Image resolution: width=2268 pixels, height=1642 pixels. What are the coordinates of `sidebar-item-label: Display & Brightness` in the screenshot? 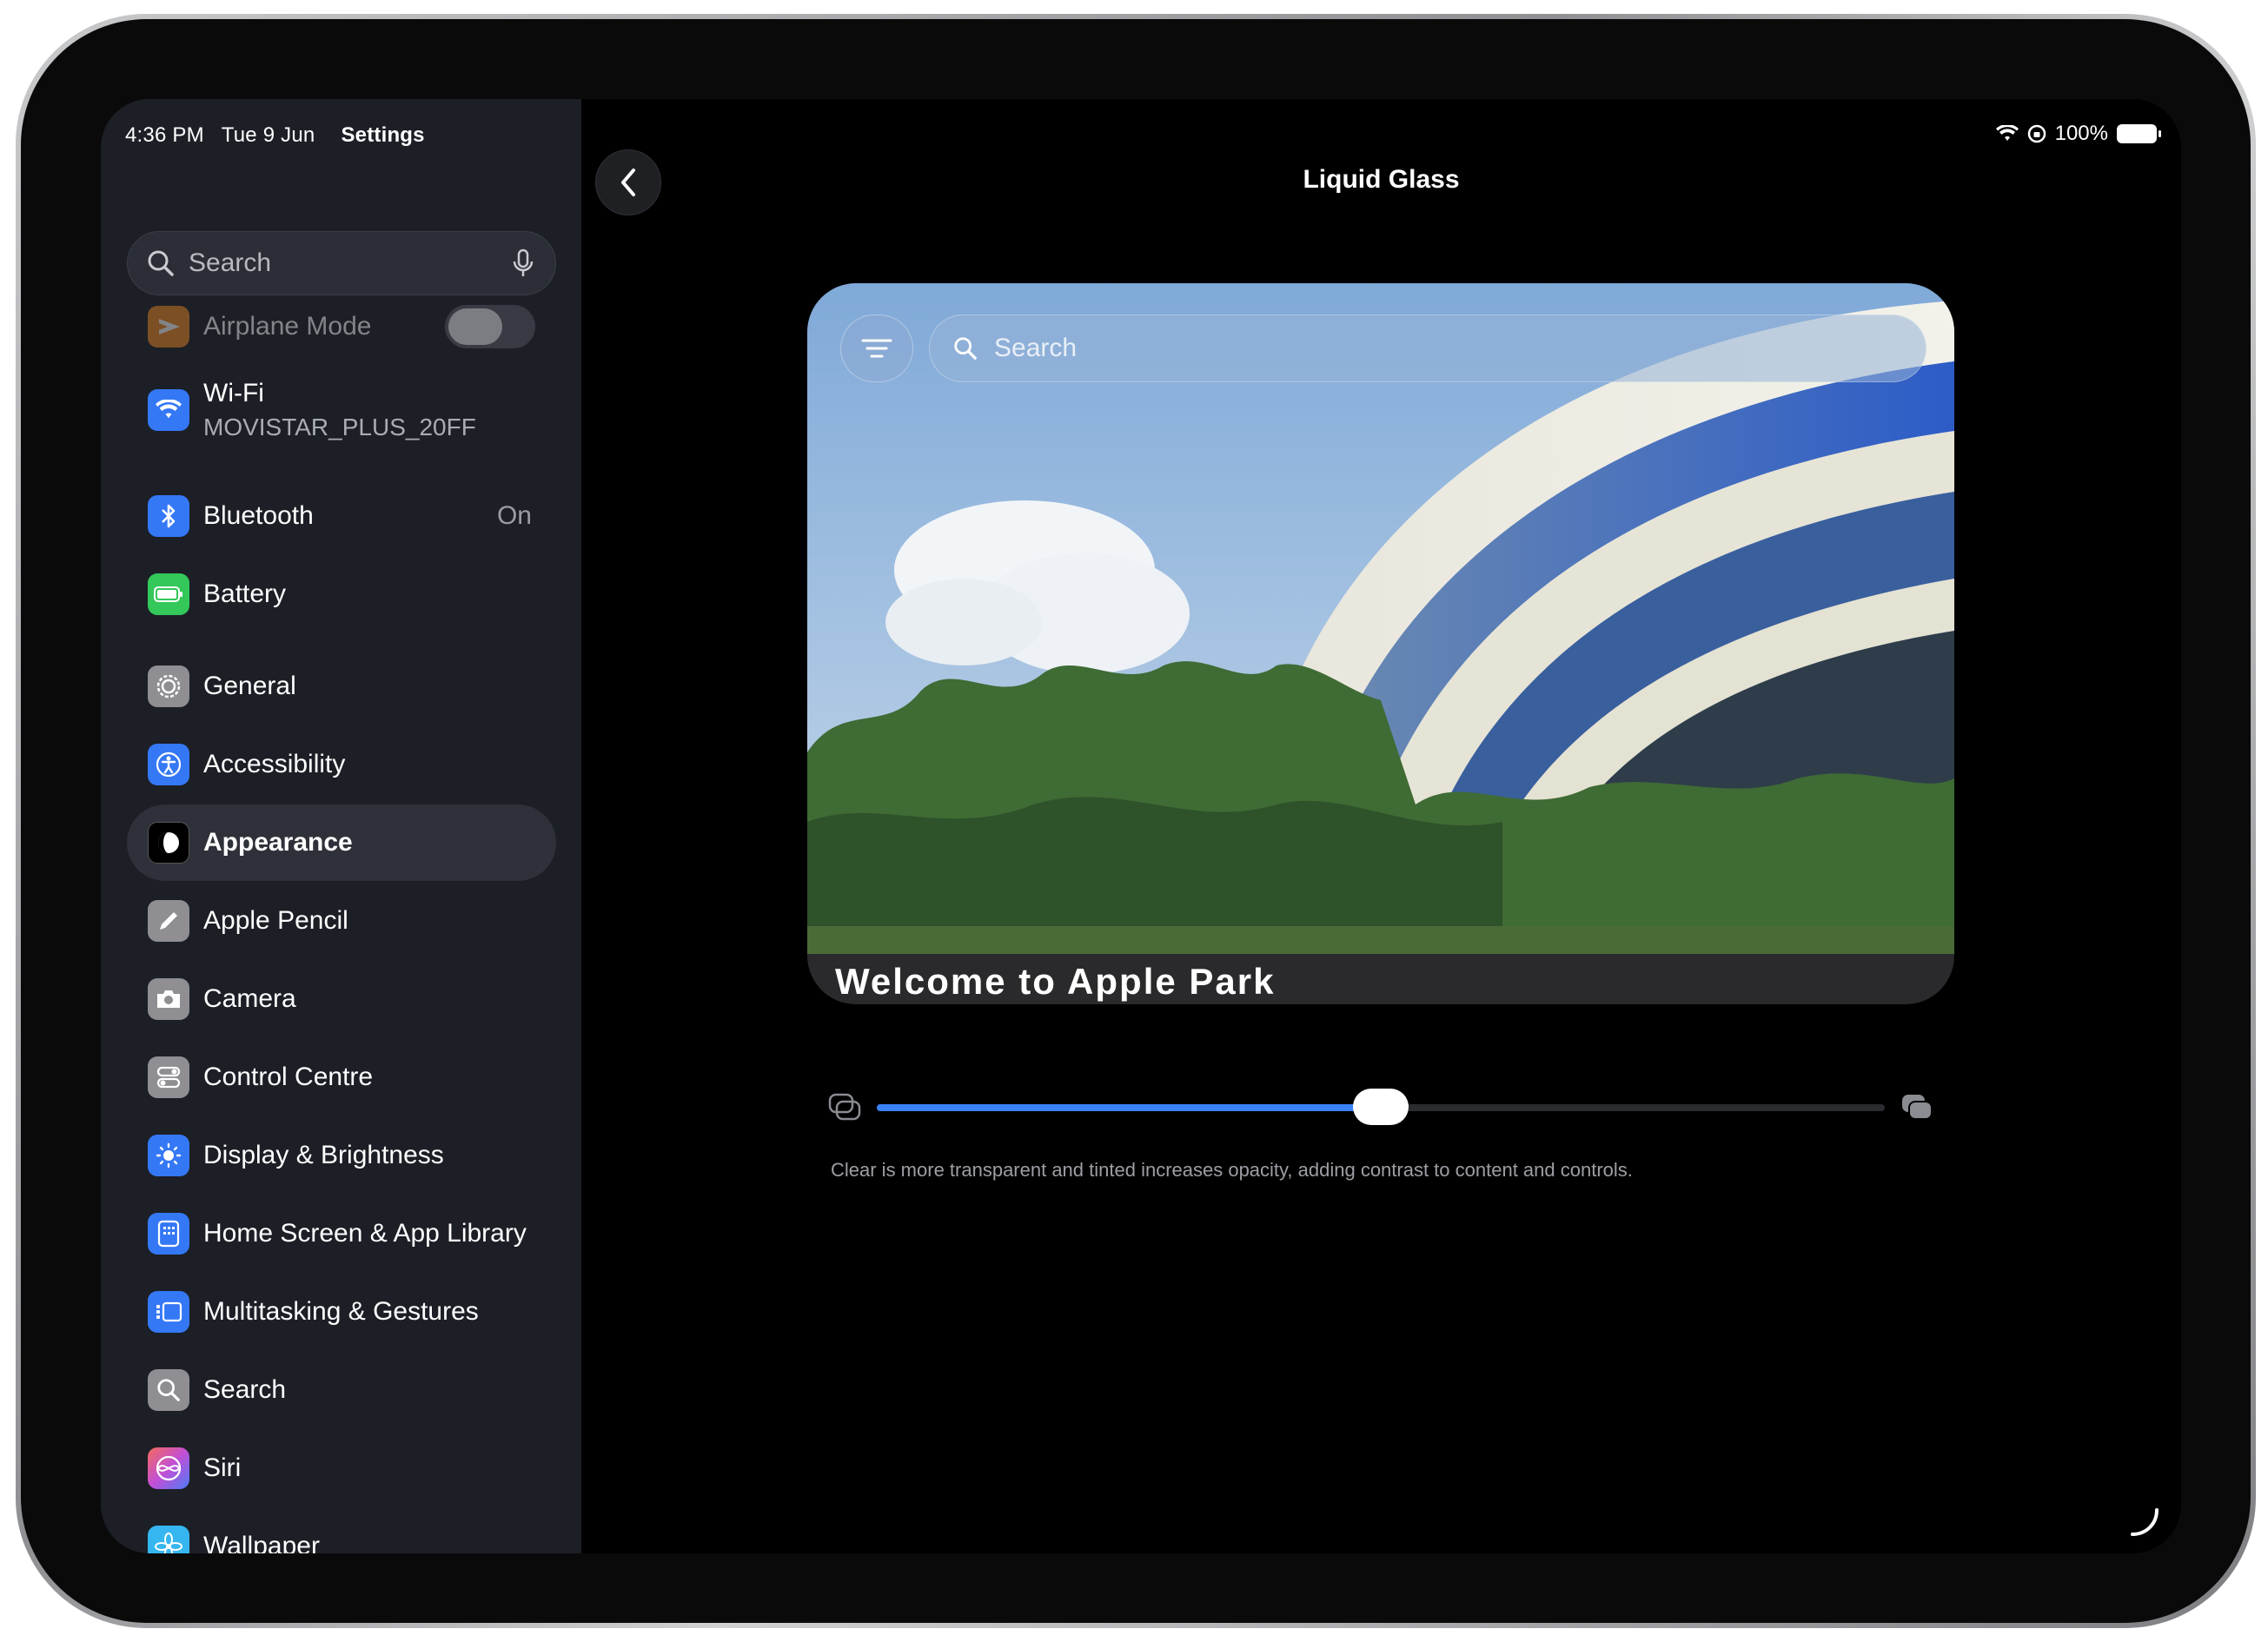 It's located at (323, 1155).